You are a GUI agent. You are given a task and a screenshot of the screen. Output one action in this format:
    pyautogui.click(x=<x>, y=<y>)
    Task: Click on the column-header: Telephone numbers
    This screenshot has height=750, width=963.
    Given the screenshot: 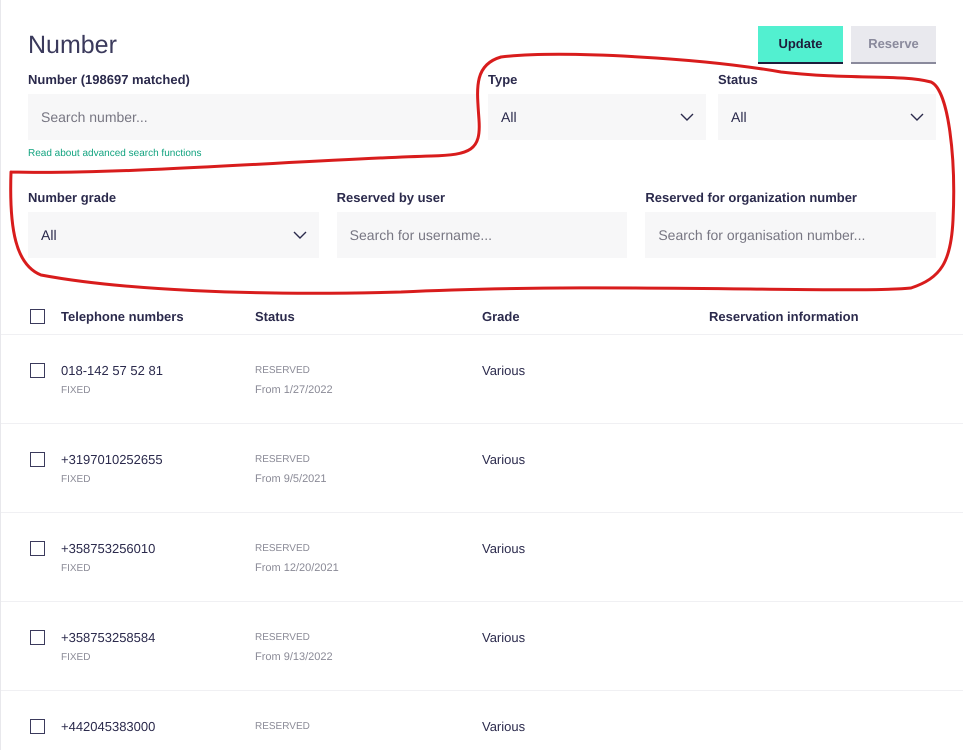 What is the action you would take?
    pyautogui.click(x=123, y=317)
    